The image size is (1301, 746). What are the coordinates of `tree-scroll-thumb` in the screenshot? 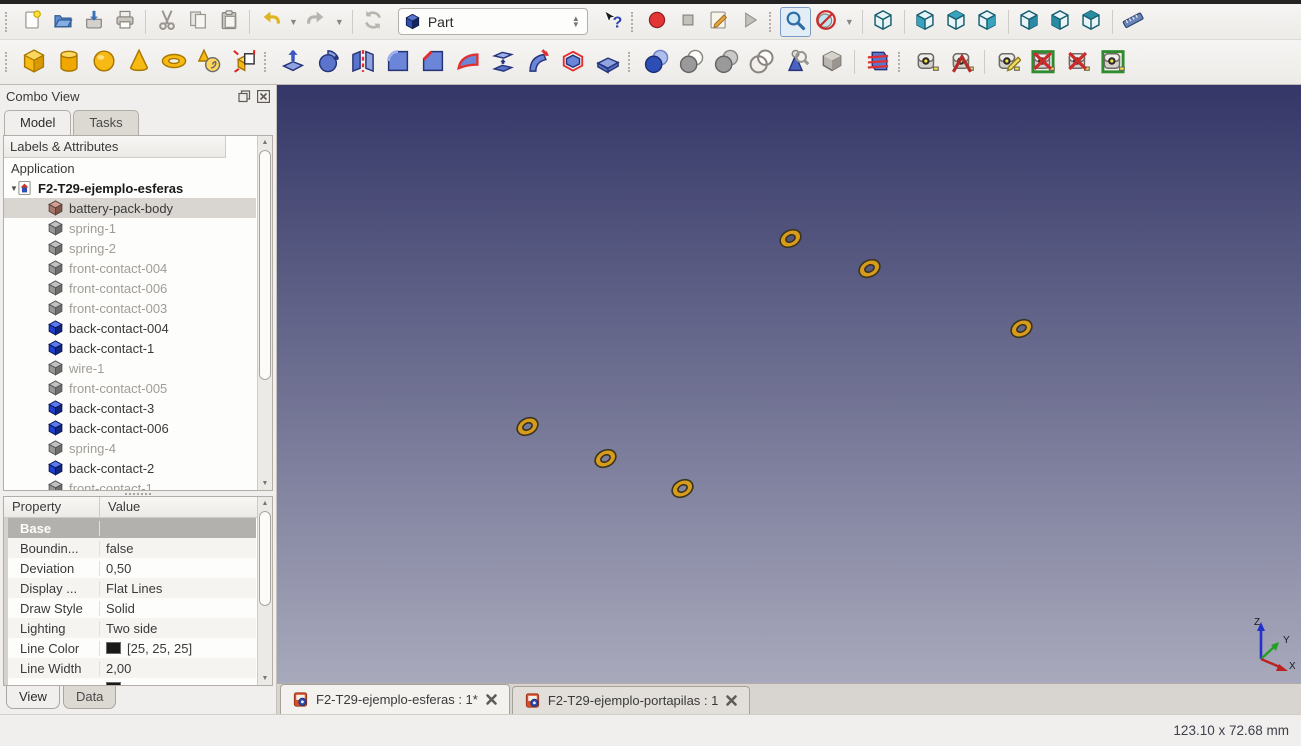 It's located at (265, 265).